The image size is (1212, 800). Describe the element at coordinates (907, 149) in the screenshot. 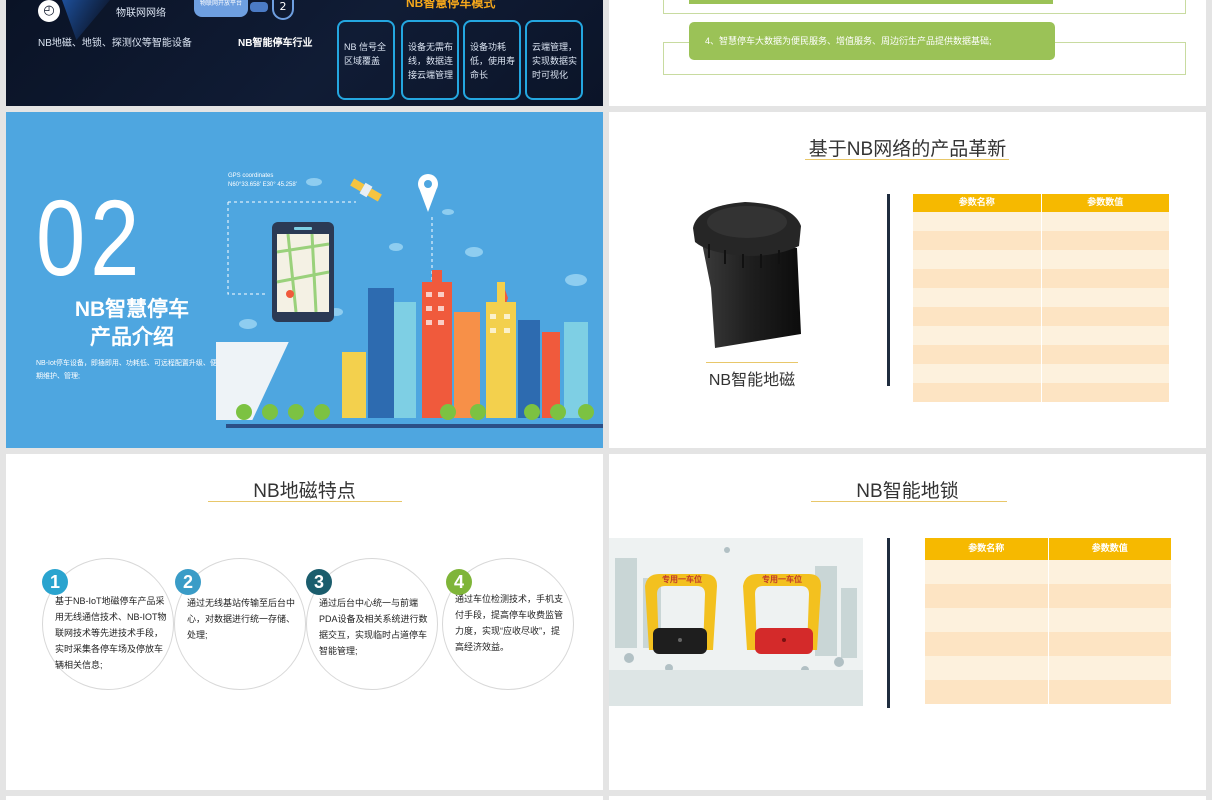

I see `slide-title: 基于NB网络的产品革新` at that location.